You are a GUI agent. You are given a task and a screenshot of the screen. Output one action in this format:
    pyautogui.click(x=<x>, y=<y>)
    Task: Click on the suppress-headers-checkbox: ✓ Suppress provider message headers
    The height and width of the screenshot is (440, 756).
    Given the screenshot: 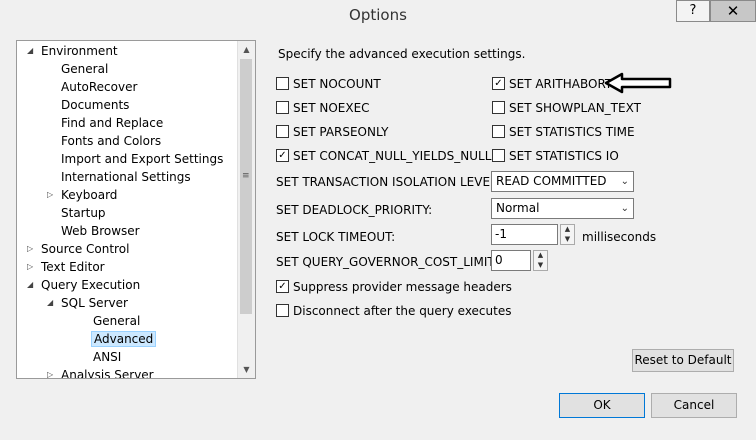 What is the action you would take?
    pyautogui.click(x=394, y=287)
    